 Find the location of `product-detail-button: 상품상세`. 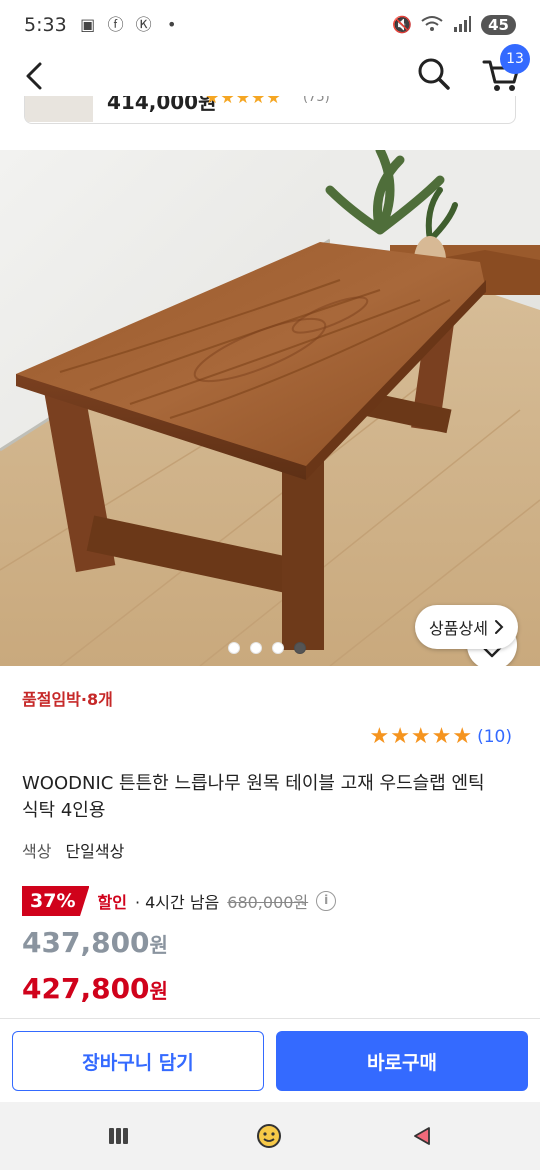

product-detail-button: 상품상세 is located at coordinates (466, 627).